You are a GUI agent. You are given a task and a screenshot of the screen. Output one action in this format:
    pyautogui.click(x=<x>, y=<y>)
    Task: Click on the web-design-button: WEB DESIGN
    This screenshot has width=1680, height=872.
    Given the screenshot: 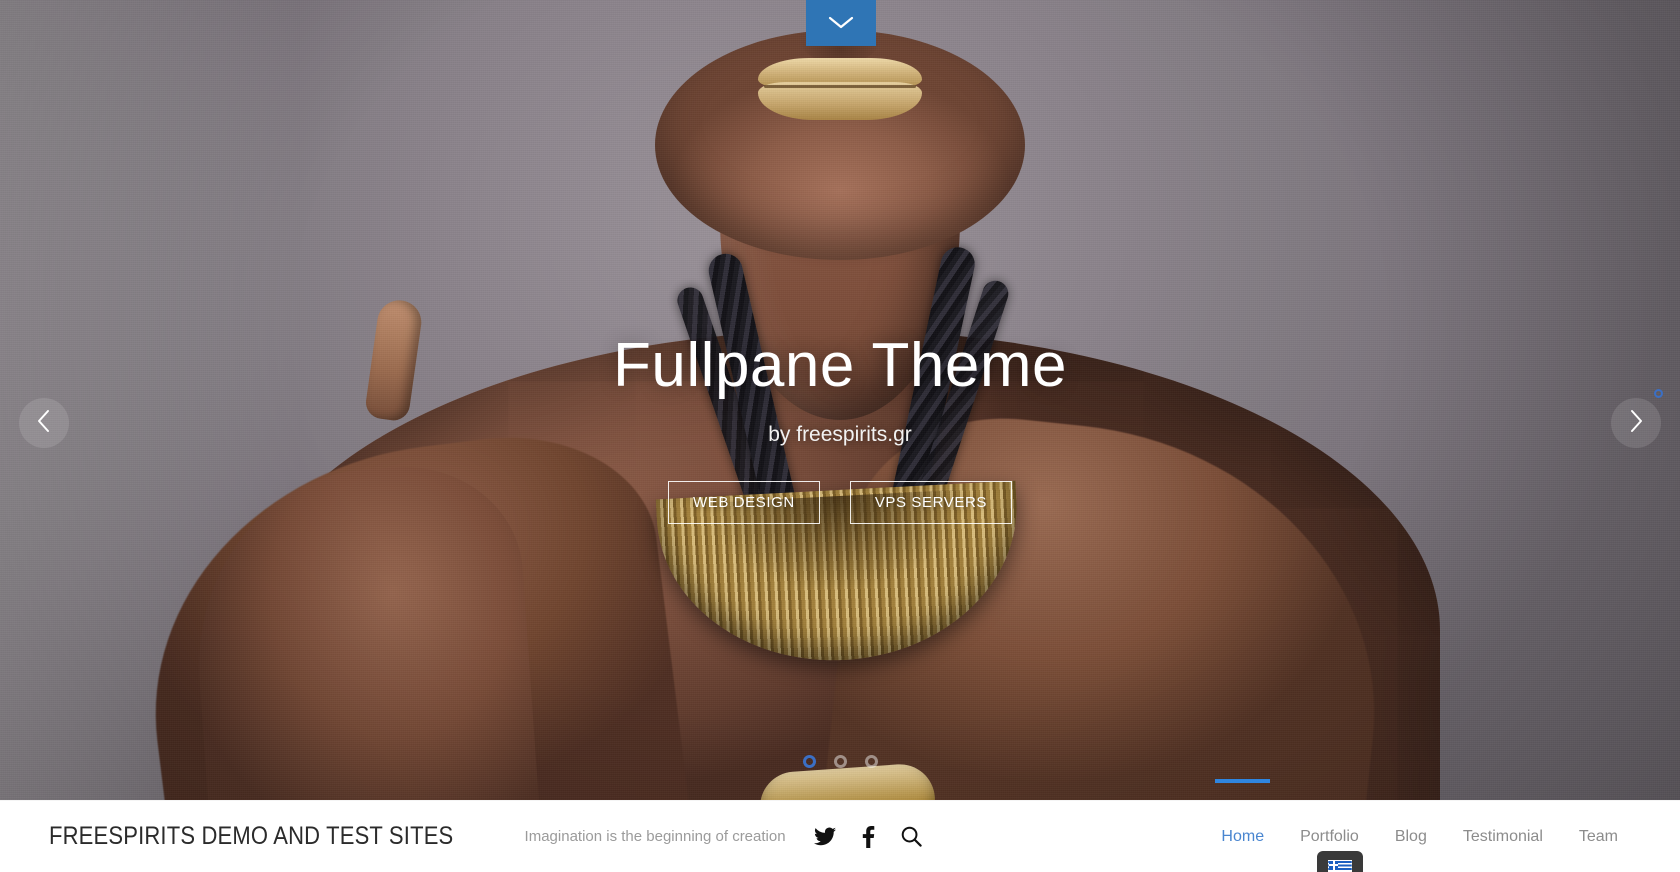 What is the action you would take?
    pyautogui.click(x=743, y=503)
    